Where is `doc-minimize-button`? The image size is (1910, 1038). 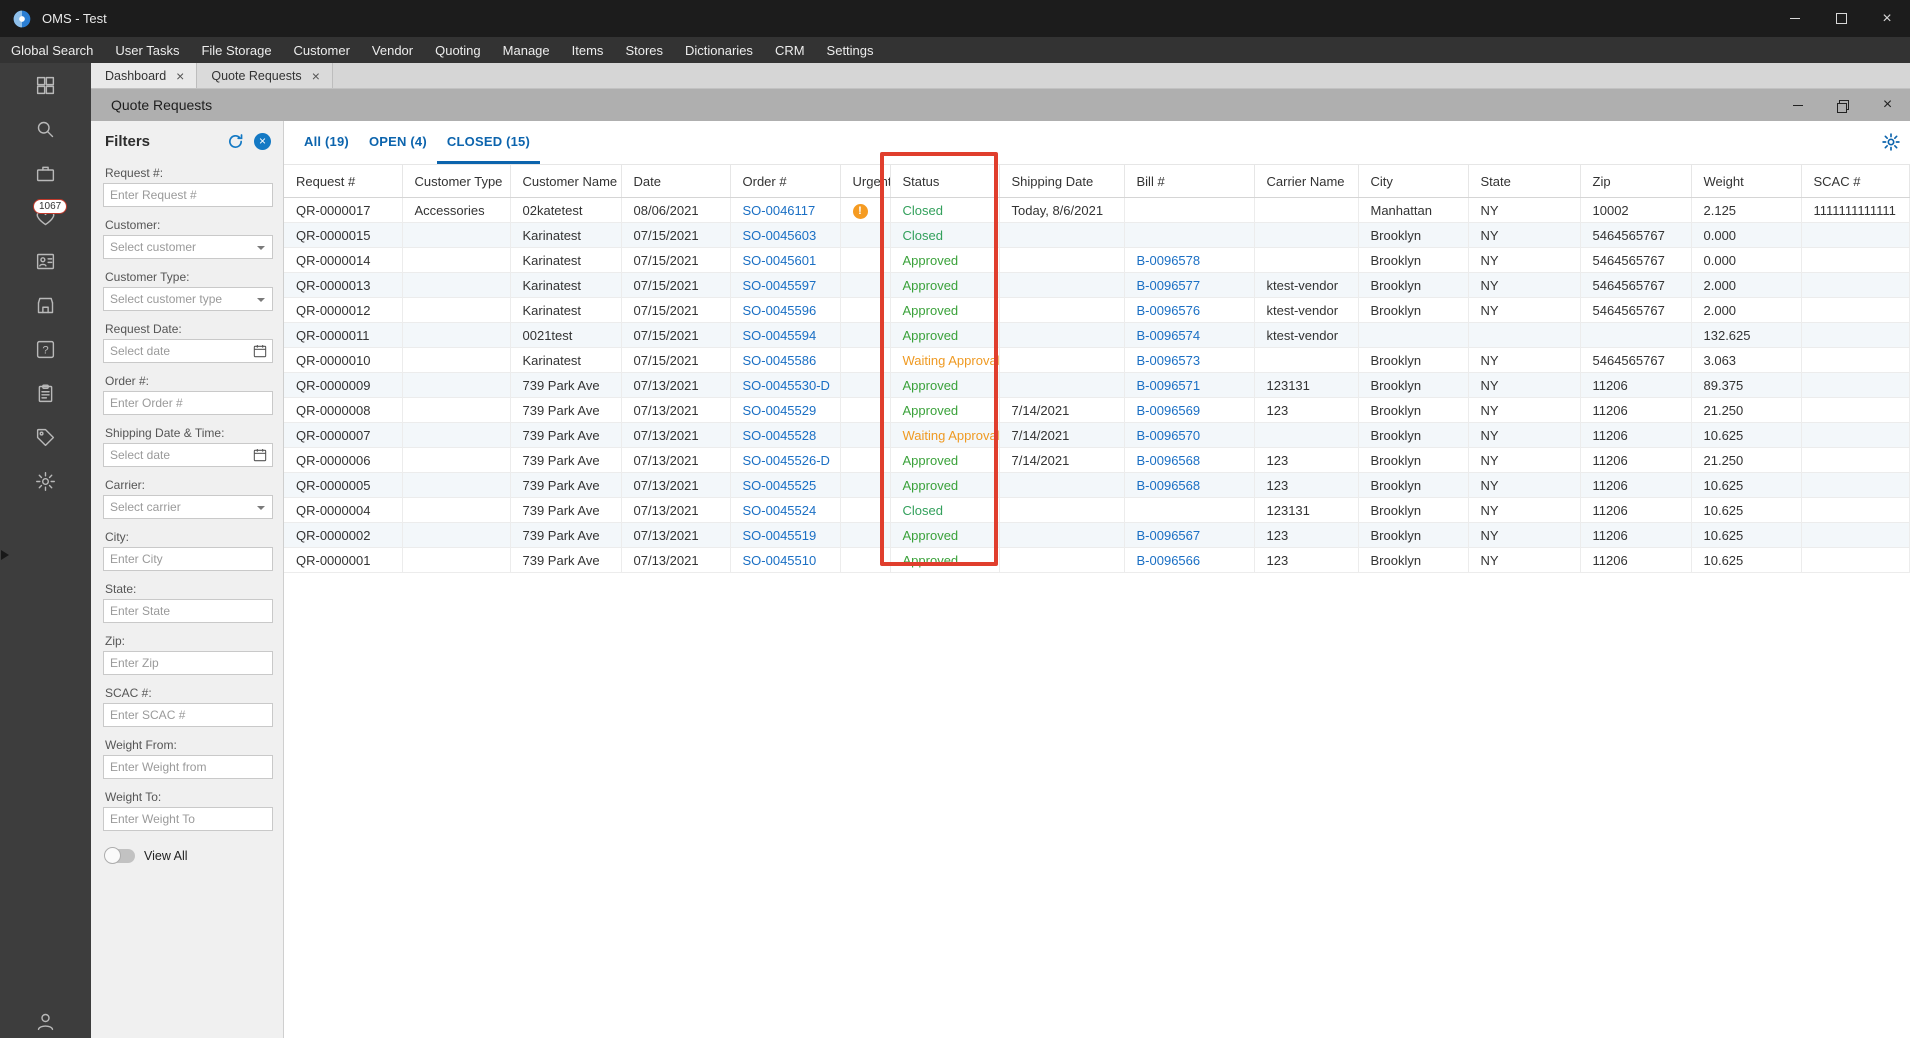
doc-minimize-button is located at coordinates (1797, 105).